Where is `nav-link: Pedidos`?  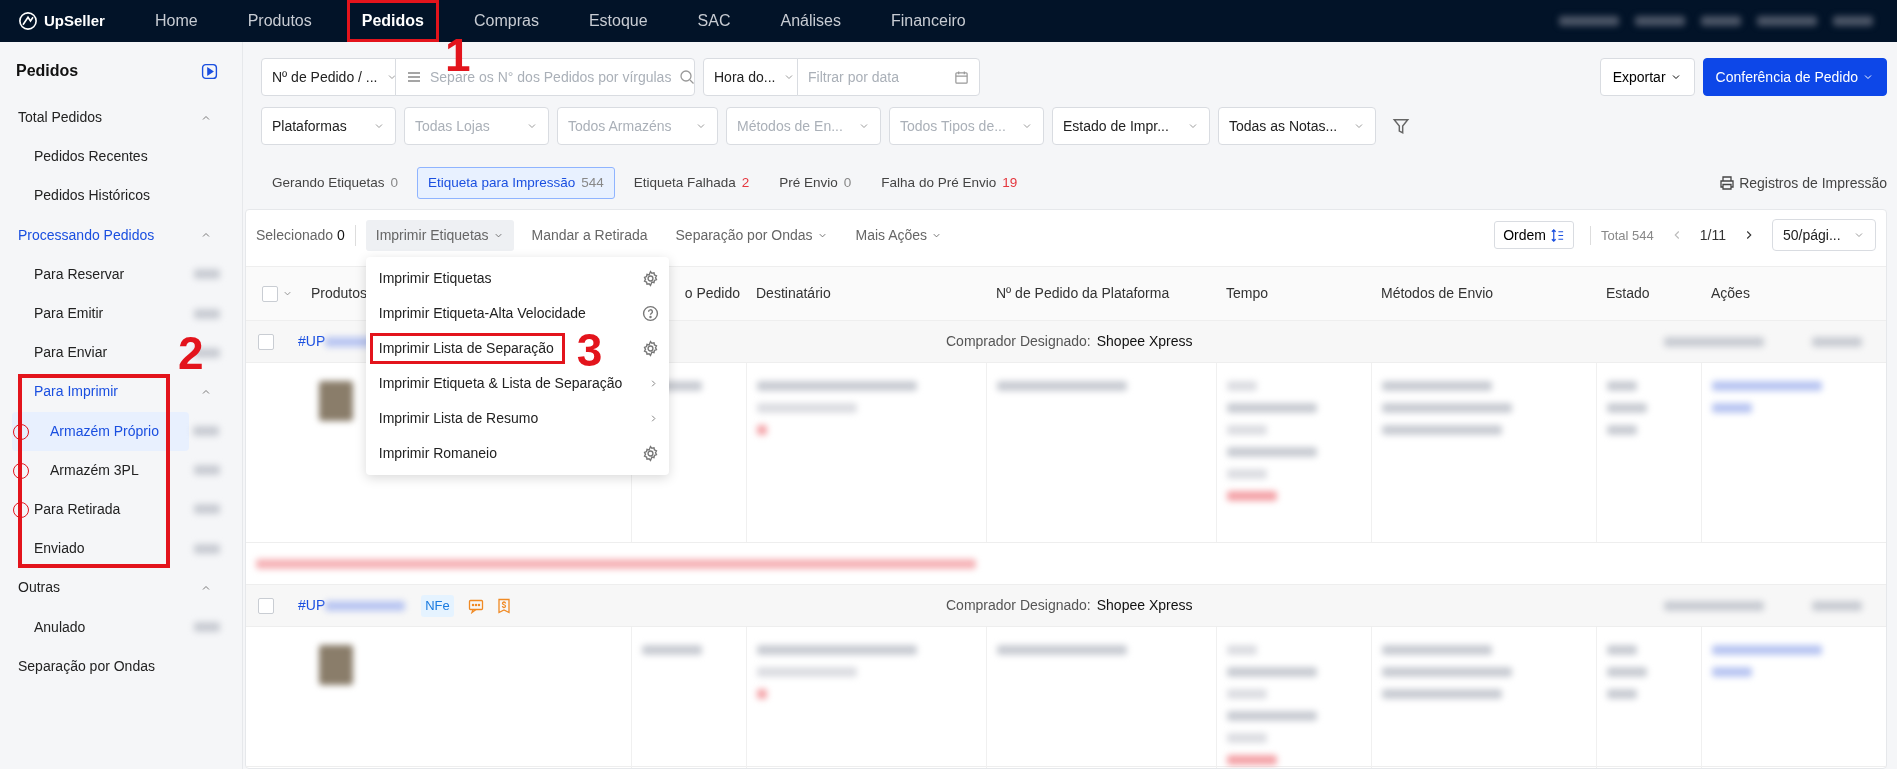
nav-link: Pedidos is located at coordinates (392, 21).